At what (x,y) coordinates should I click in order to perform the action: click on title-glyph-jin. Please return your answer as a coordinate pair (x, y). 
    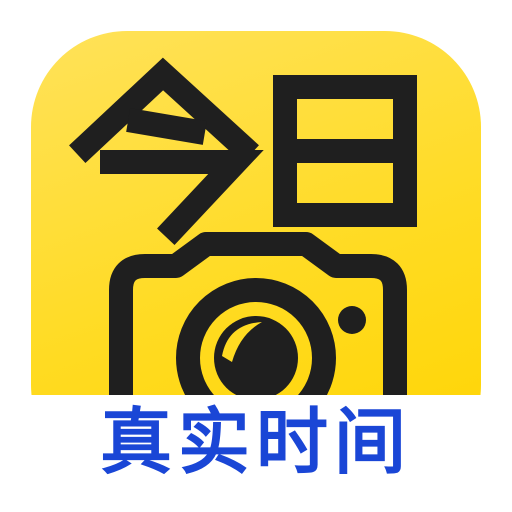
    Looking at the image, I should click on (166, 151).